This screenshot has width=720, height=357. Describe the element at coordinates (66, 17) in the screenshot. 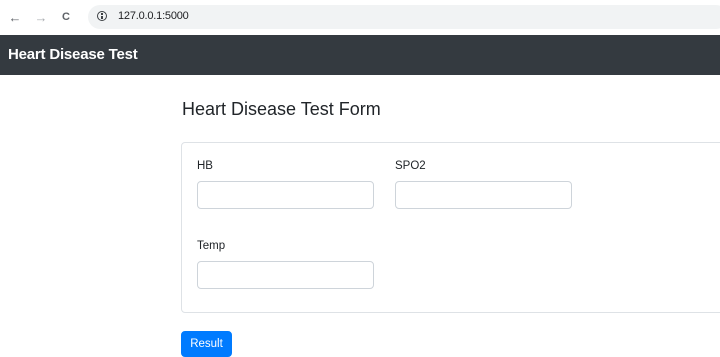

I see `reload-icon: C` at that location.